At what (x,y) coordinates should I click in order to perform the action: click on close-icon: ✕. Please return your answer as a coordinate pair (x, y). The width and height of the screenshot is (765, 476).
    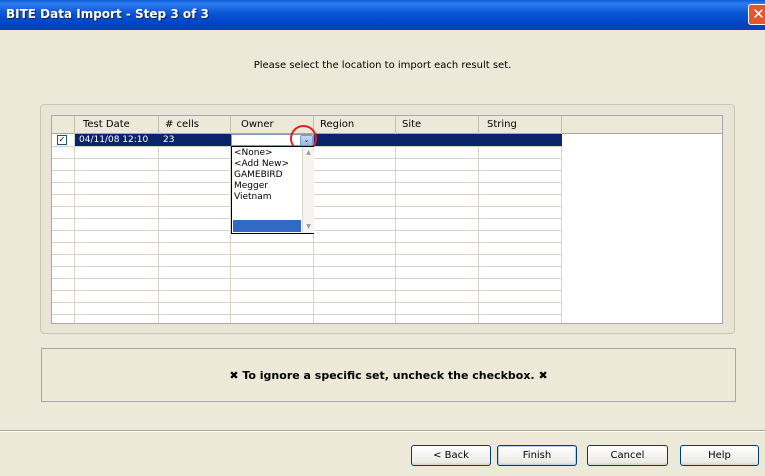
    Looking at the image, I should click on (756, 14).